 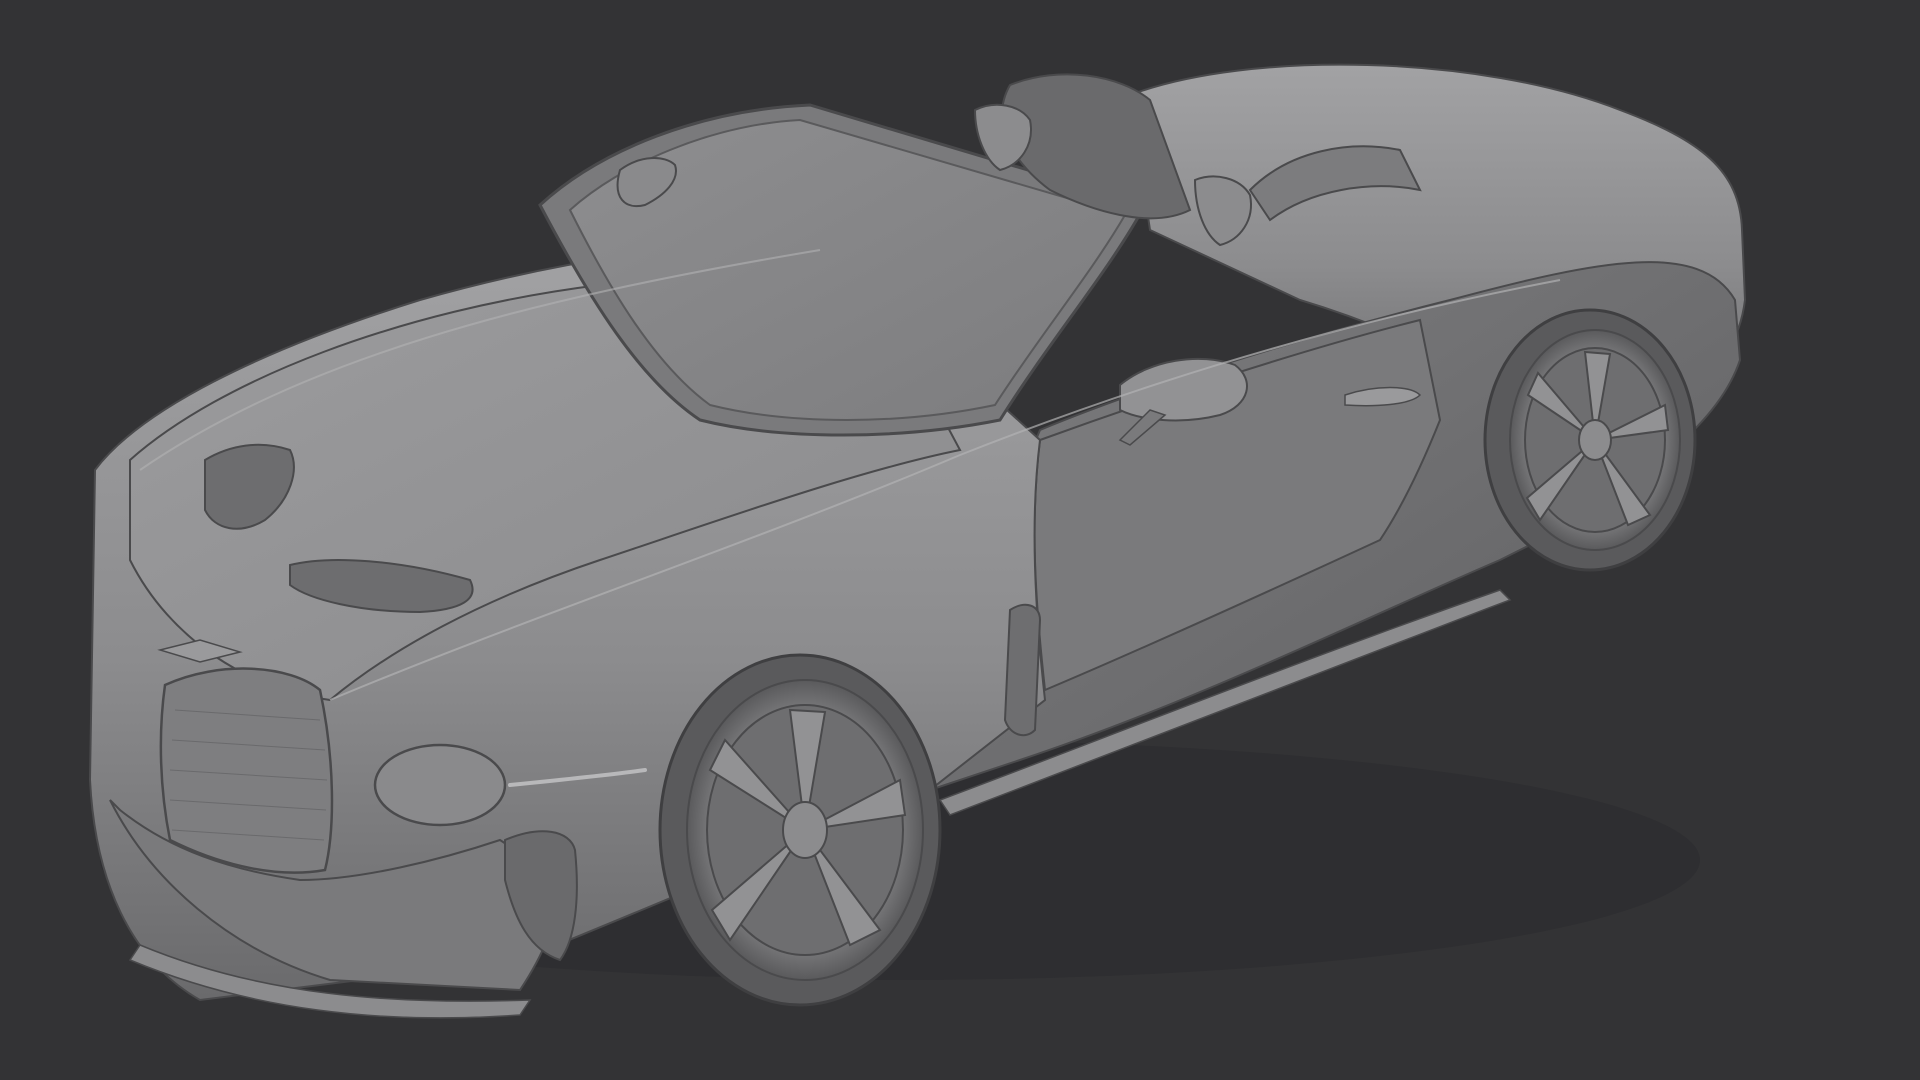 What do you see at coordinates (440, 785) in the screenshot?
I see `headlight` at bounding box center [440, 785].